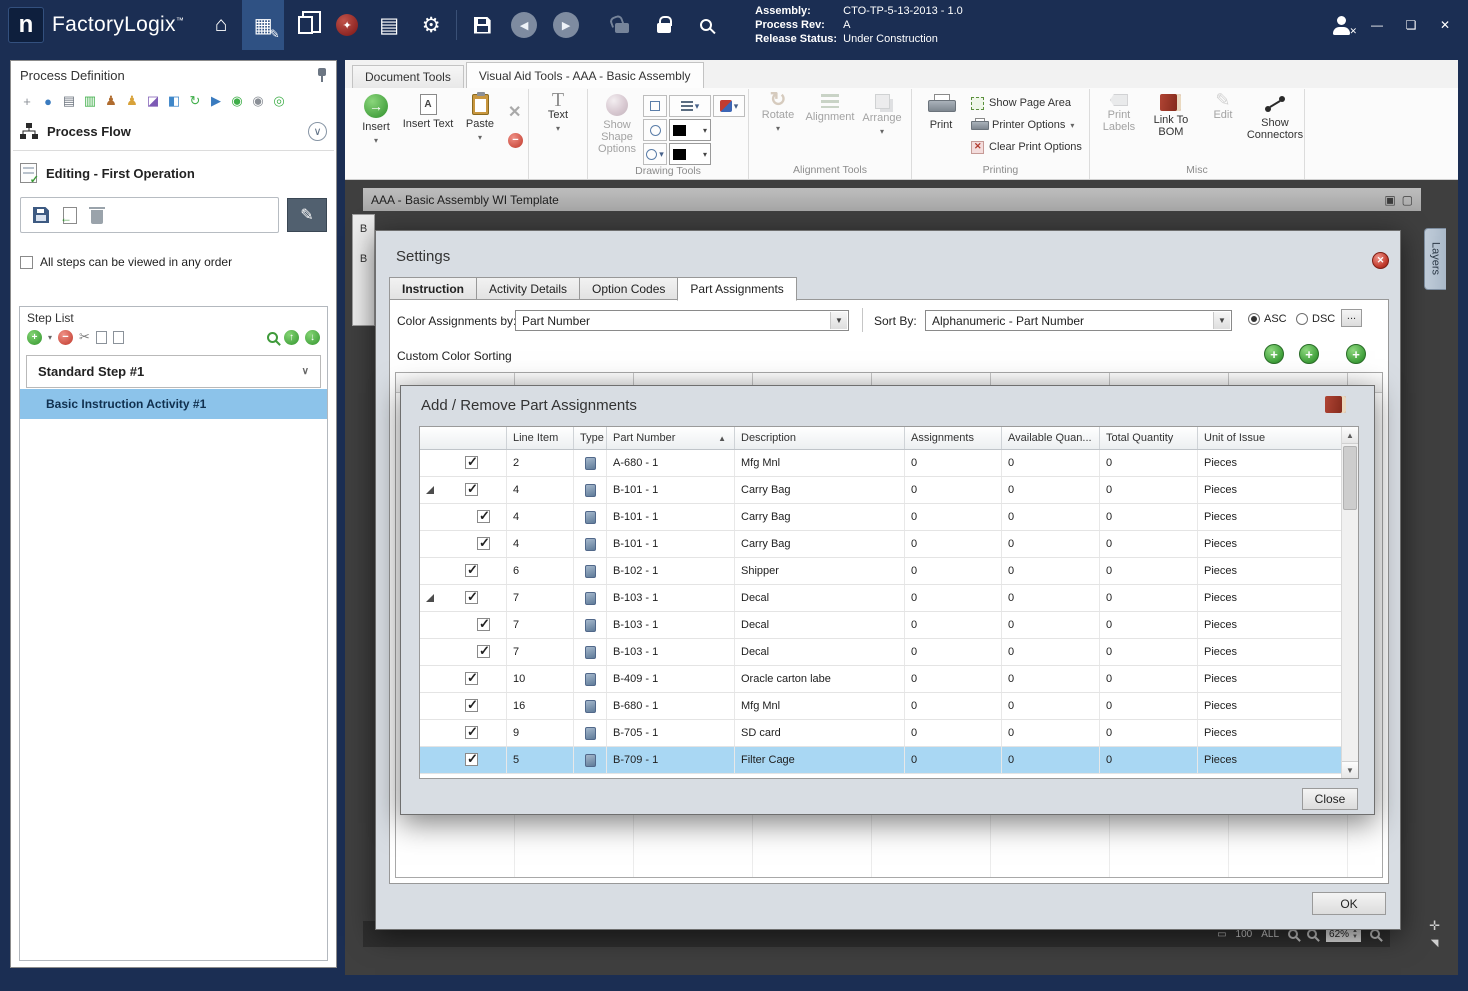 The height and width of the screenshot is (991, 1468). I want to click on col-assignments: Assignments, so click(953, 438).